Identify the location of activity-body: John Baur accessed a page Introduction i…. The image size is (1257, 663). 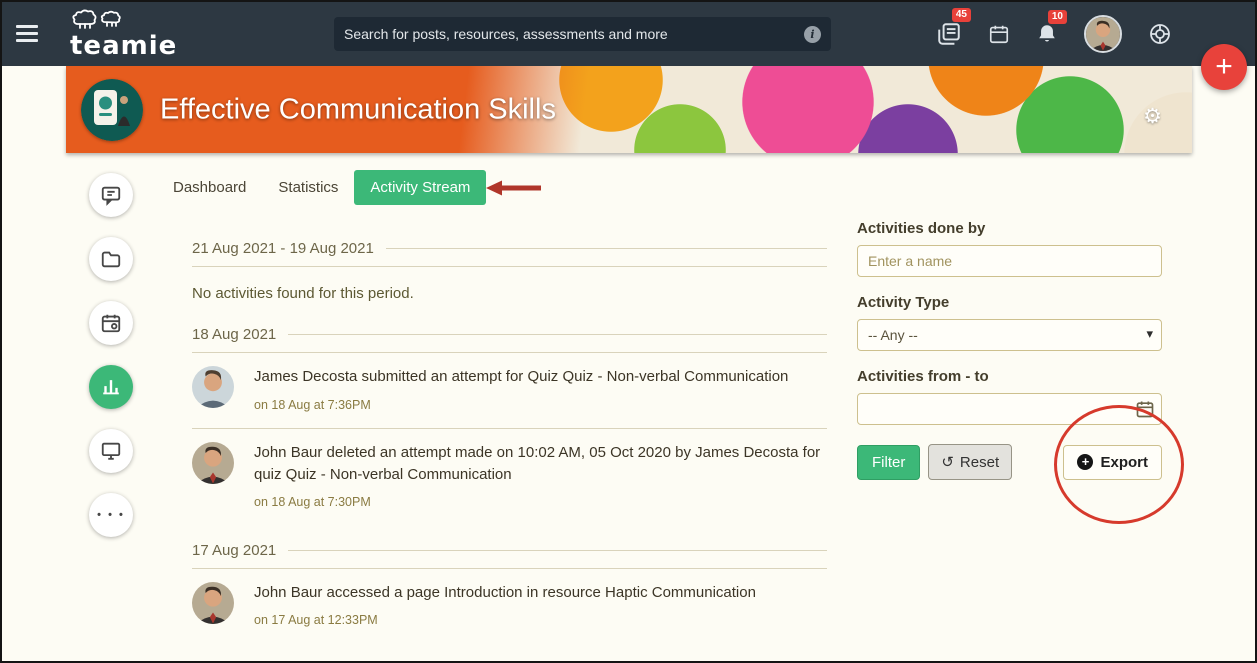
(505, 606).